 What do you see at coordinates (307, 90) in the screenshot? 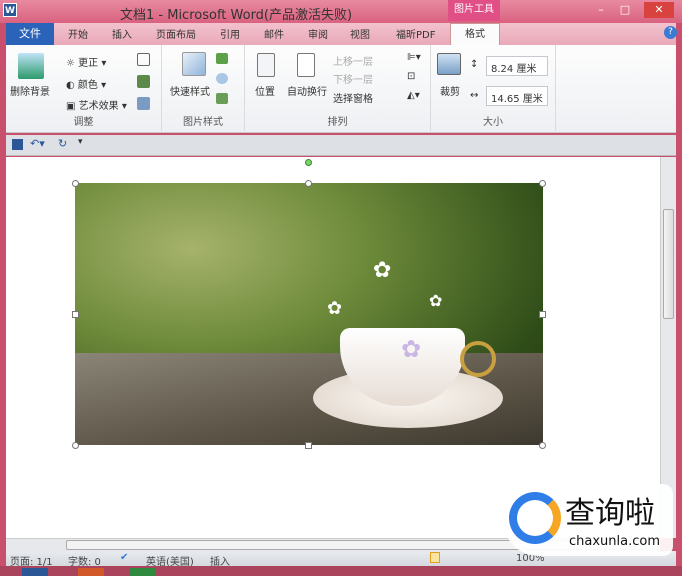
I see `wrap-text-button: 自动换行` at bounding box center [307, 90].